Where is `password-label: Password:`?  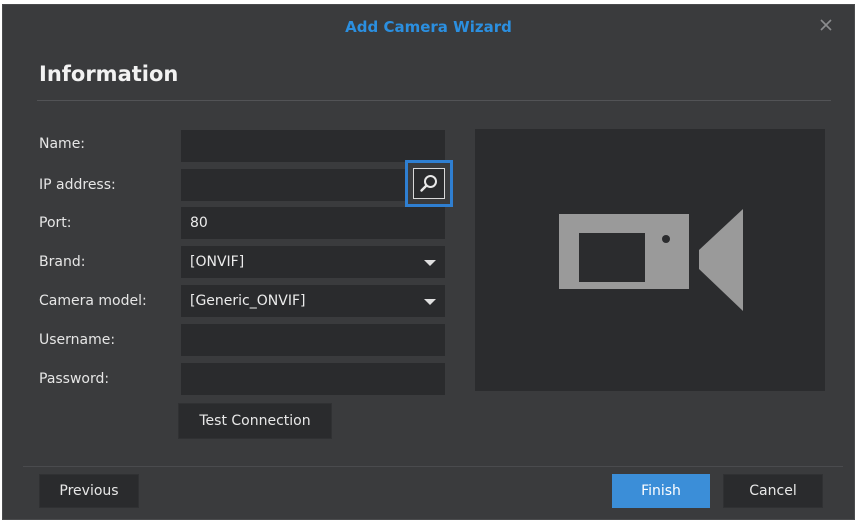 password-label: Password: is located at coordinates (74, 379).